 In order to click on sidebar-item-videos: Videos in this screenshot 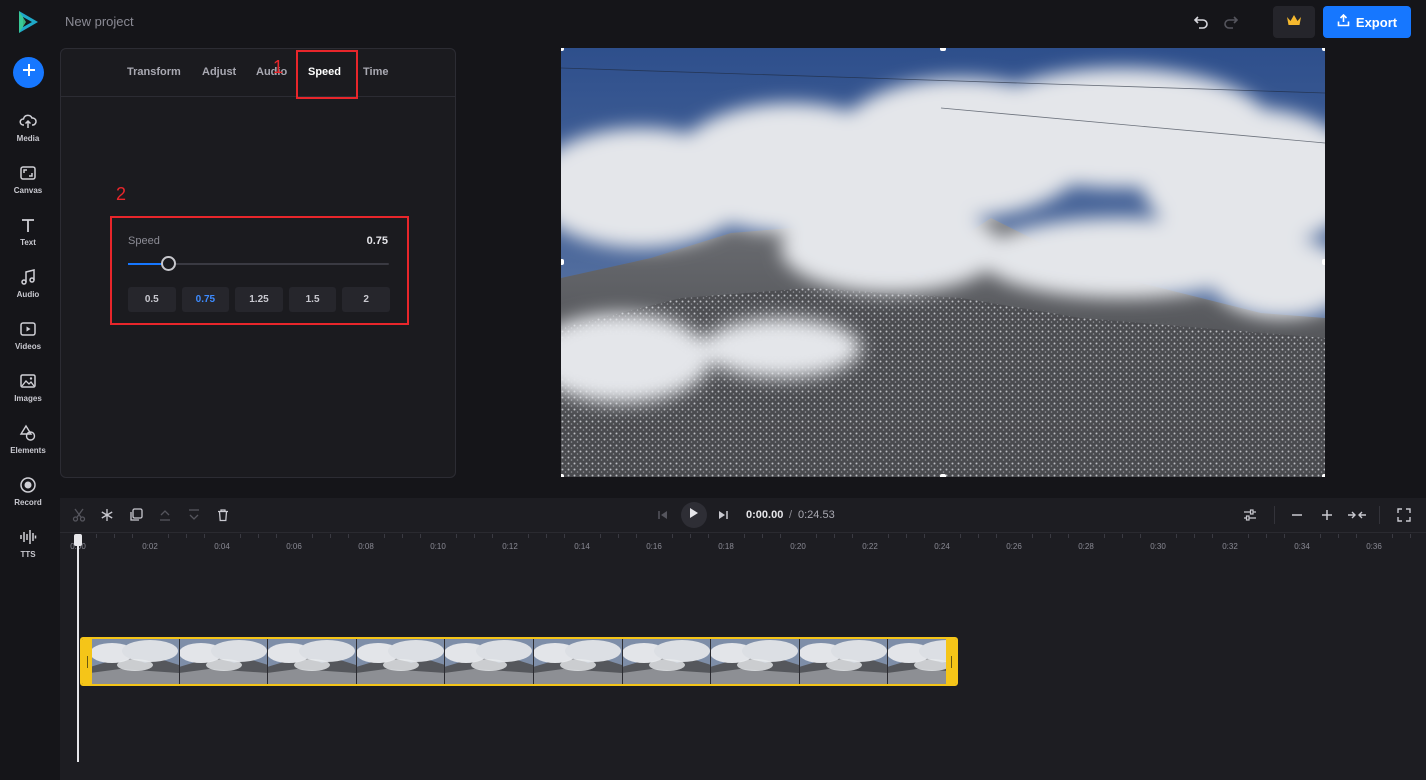, I will do `click(28, 339)`.